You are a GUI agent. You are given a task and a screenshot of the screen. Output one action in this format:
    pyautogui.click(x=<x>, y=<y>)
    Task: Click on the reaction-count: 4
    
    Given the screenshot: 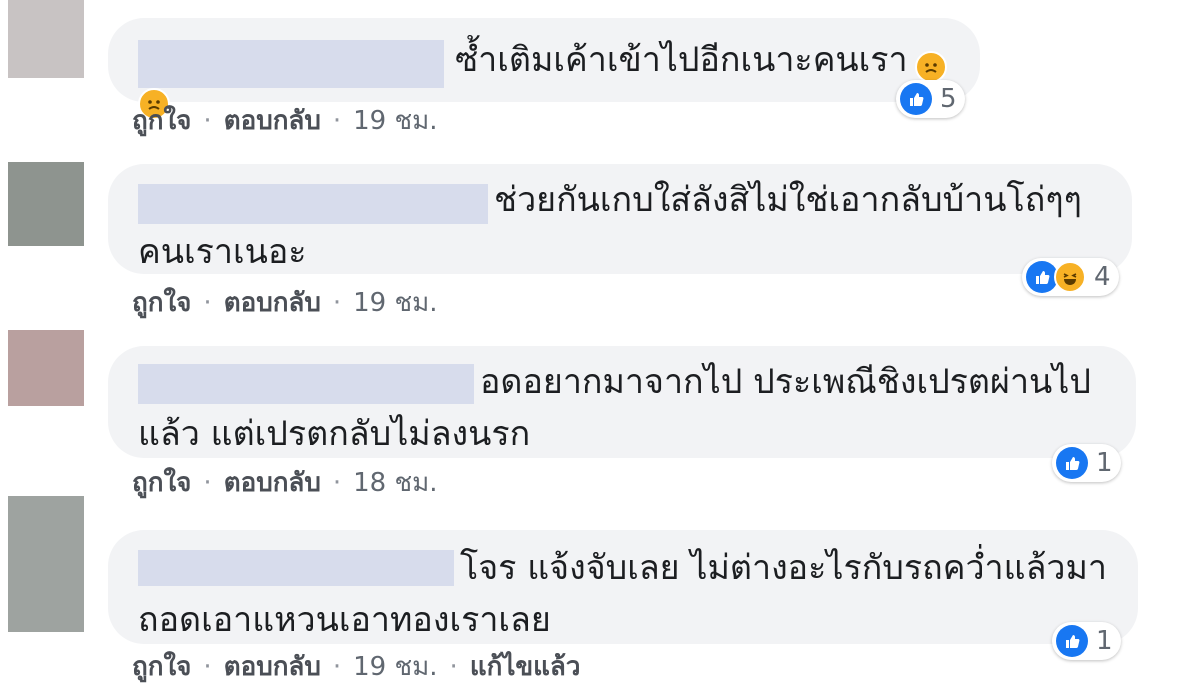 What is the action you would take?
    pyautogui.click(x=1102, y=277)
    